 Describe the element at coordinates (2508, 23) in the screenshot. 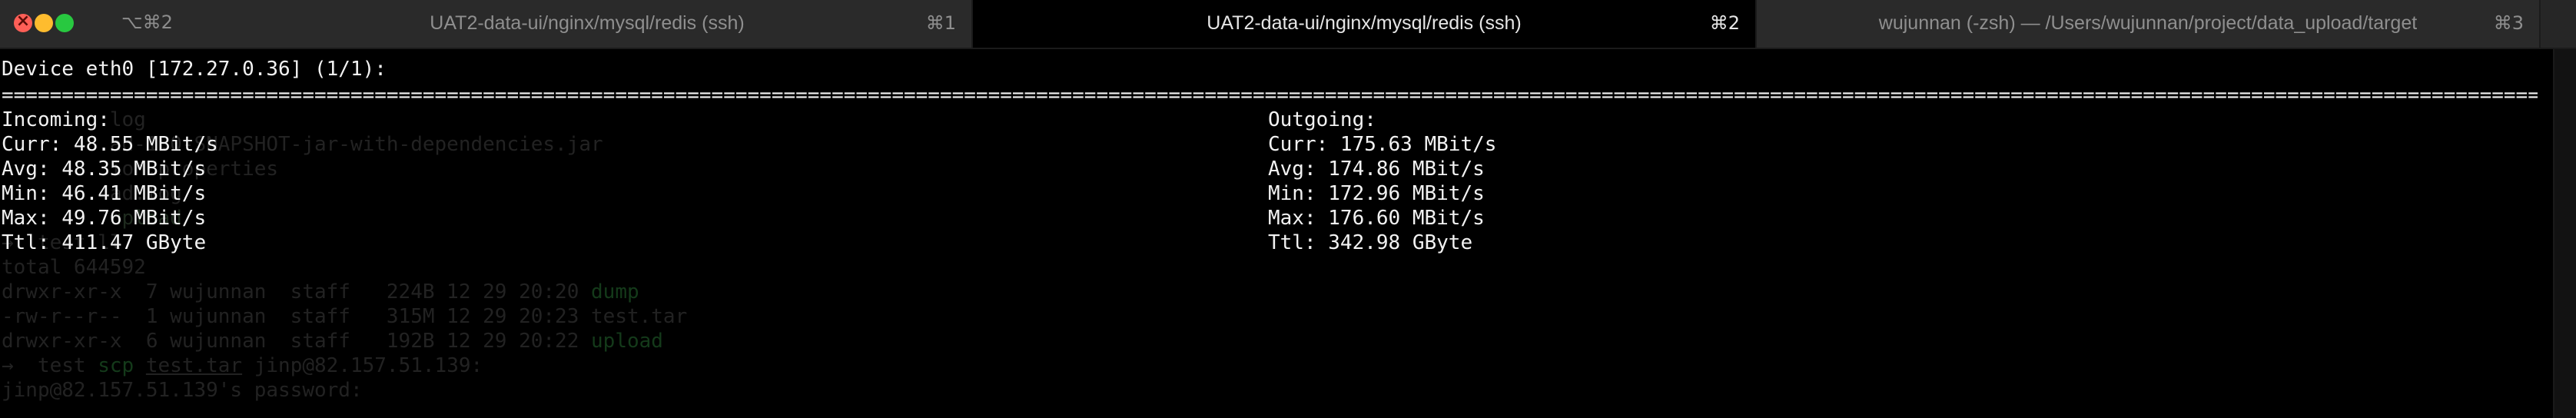

I see `tab-3-shortcut: ⌘3` at that location.